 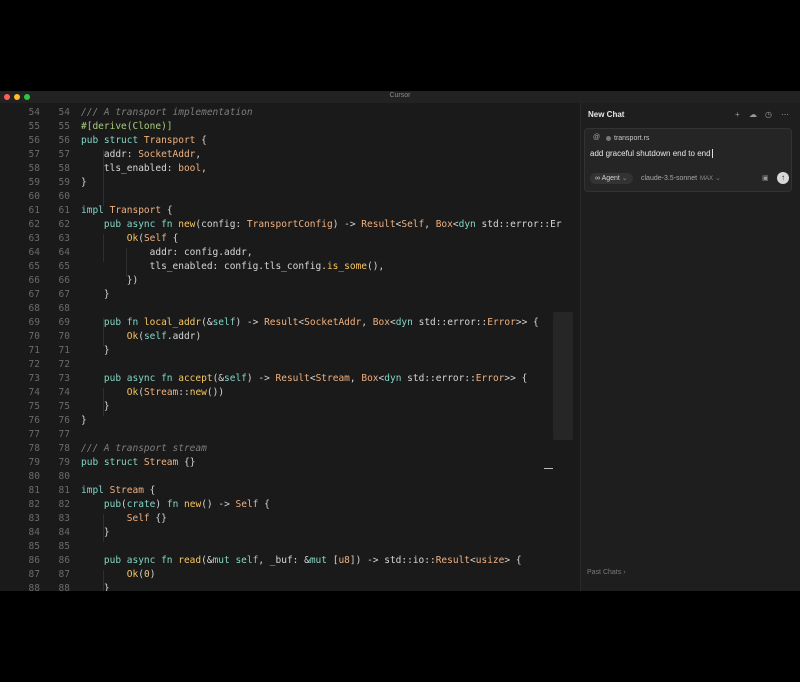 I want to click on line-number: 74, so click(x=34, y=392).